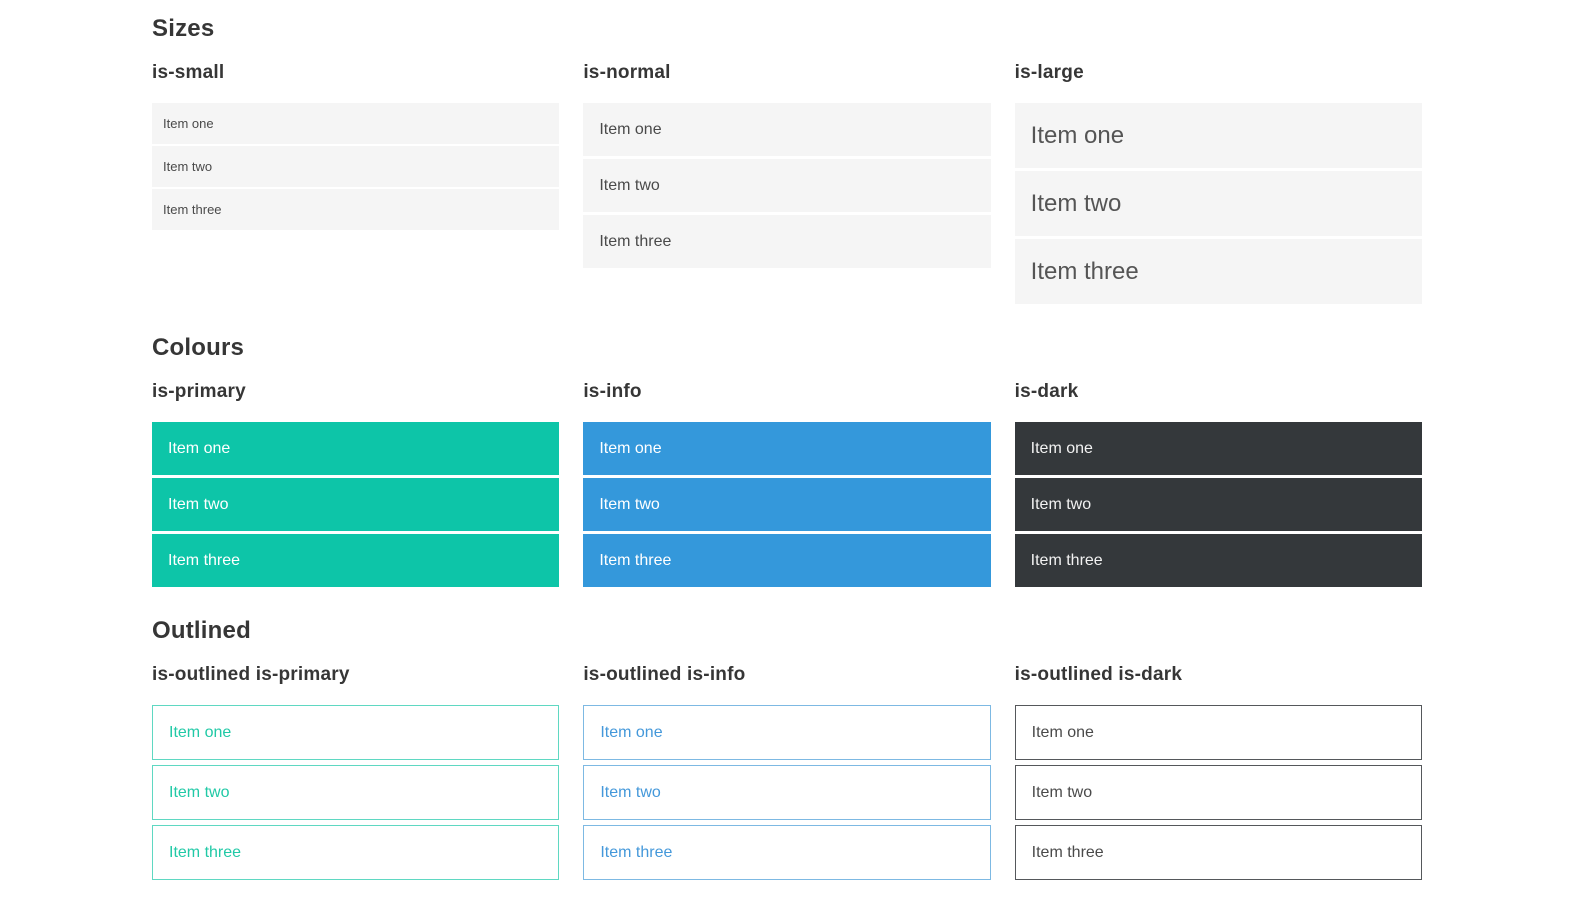  What do you see at coordinates (664, 674) in the screenshot?
I see `group-heading: is-outlined is-info` at bounding box center [664, 674].